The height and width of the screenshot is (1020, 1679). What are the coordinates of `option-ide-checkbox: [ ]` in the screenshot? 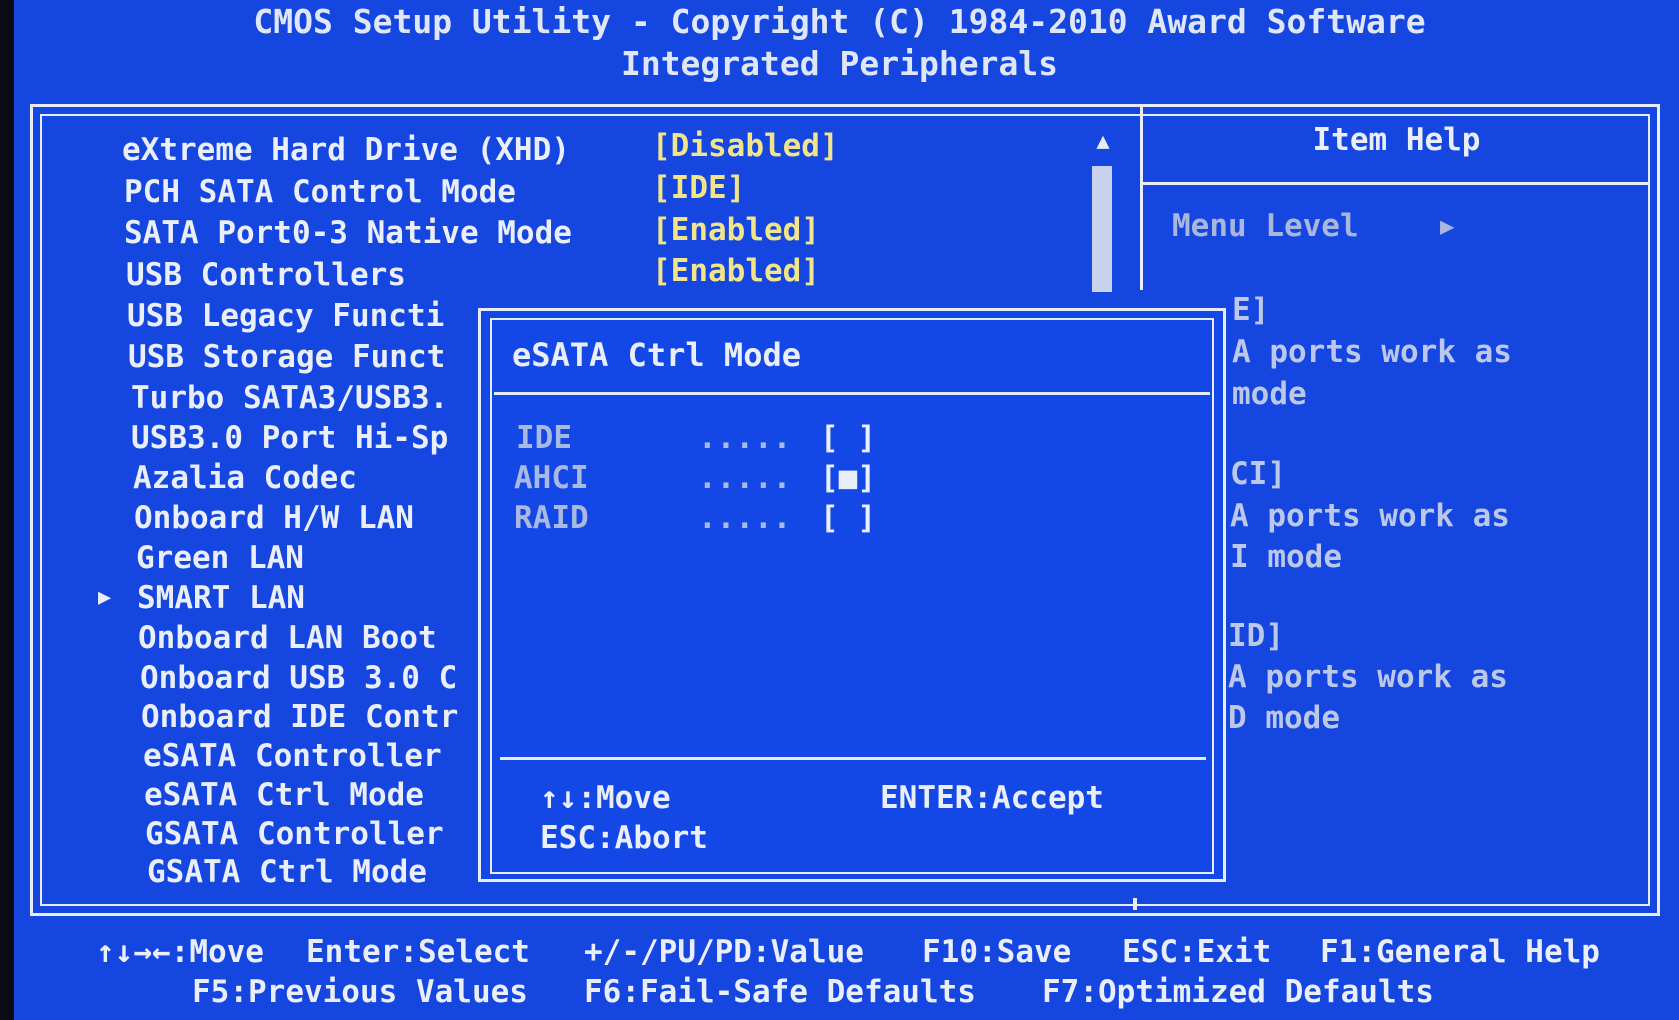 It's located at (848, 438).